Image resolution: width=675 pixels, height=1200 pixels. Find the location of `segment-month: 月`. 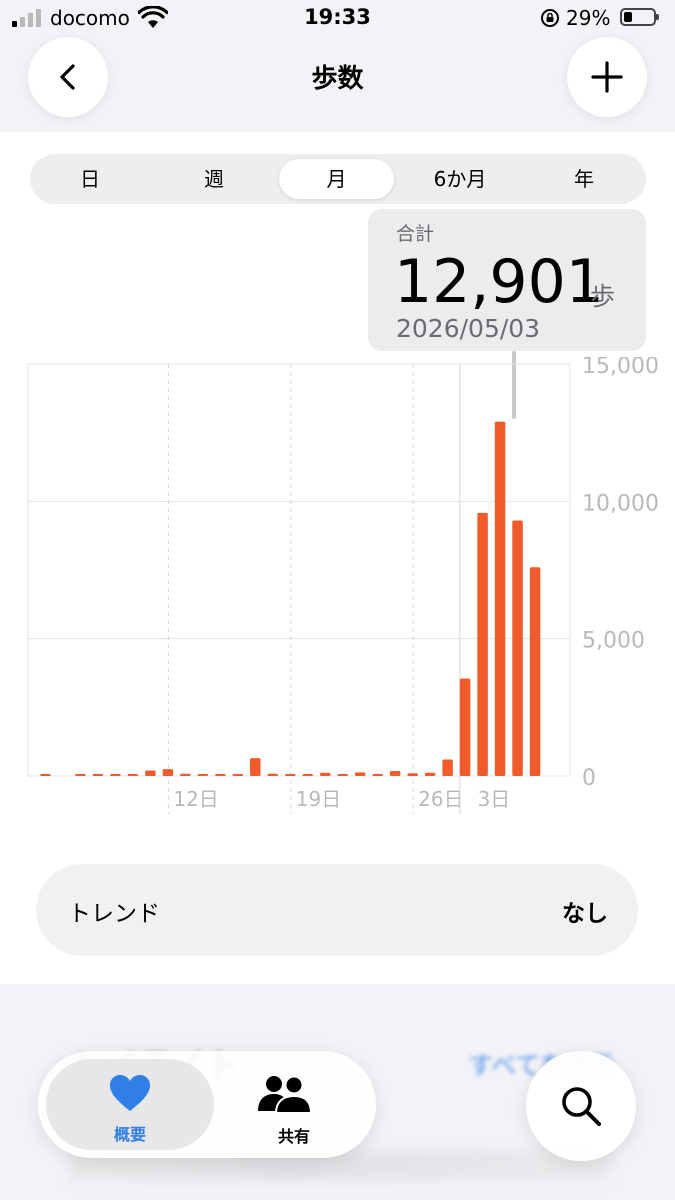

segment-month: 月 is located at coordinates (336, 179).